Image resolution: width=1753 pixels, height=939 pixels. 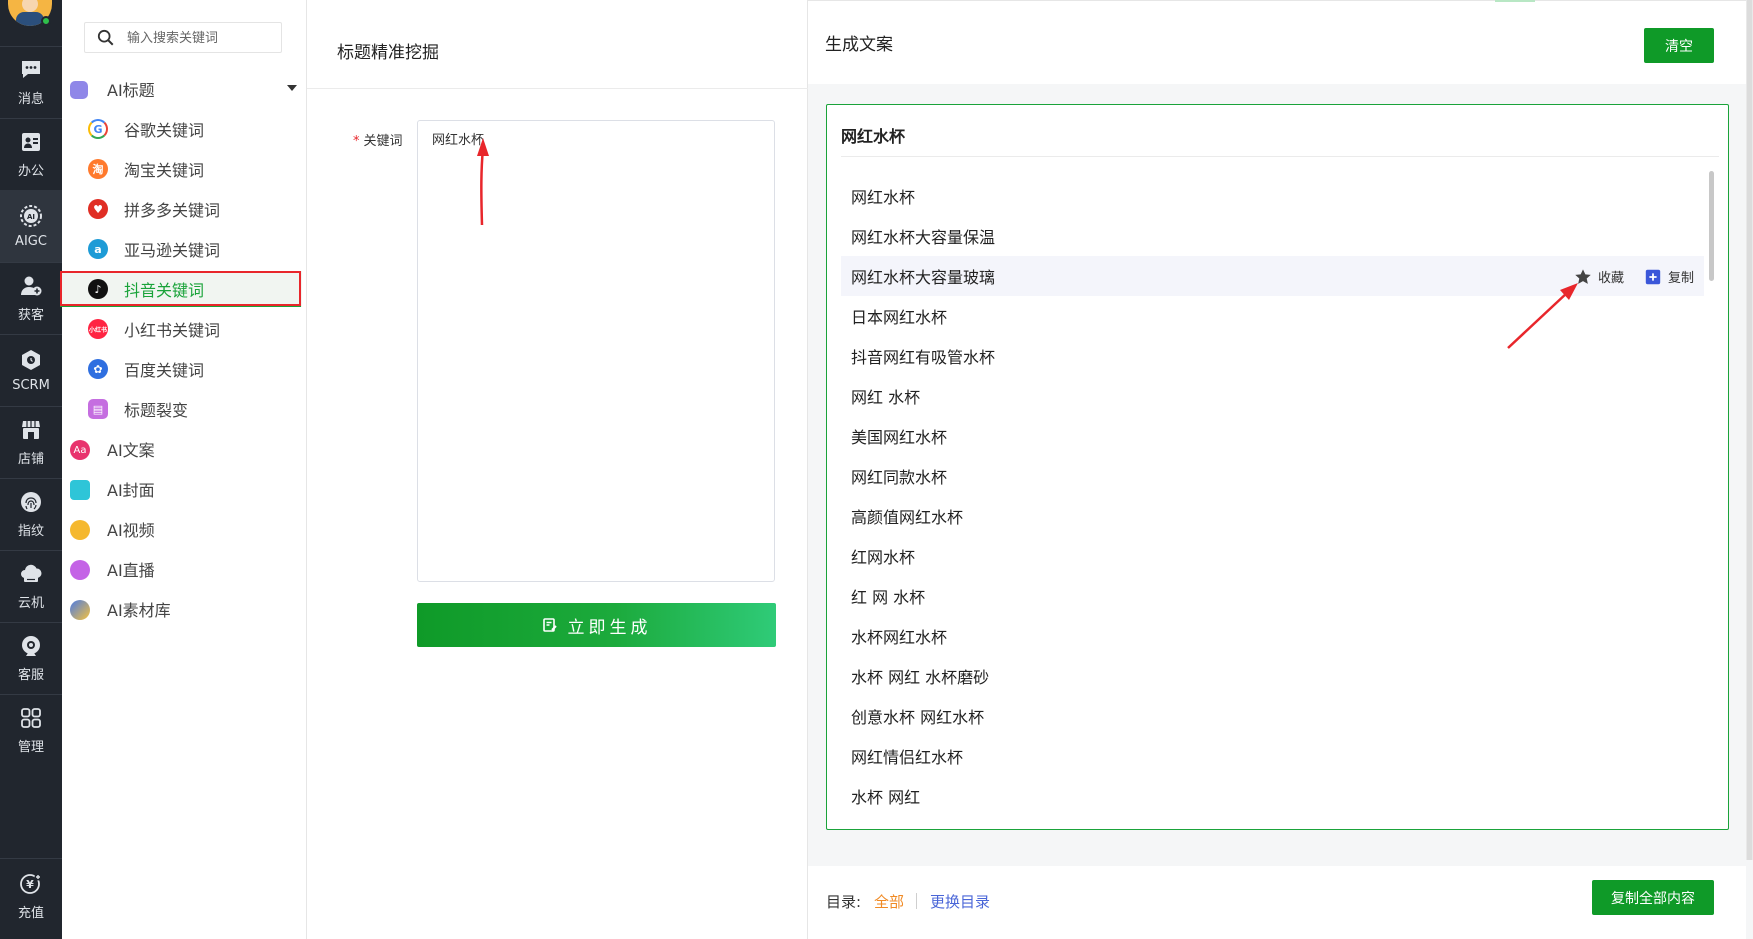 What do you see at coordinates (1272, 516) in the screenshot?
I see `result-row: 高颜值网红水杯` at bounding box center [1272, 516].